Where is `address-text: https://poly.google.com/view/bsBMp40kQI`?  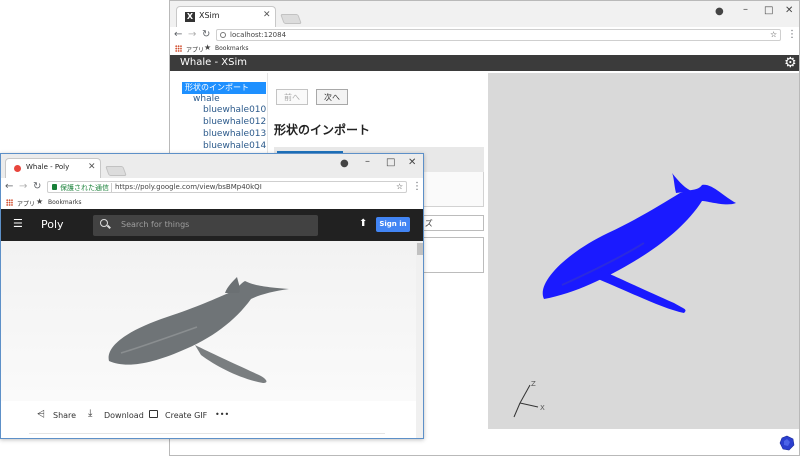
address-text: https://poly.google.com/view/bsBMp40kQI is located at coordinates (188, 187).